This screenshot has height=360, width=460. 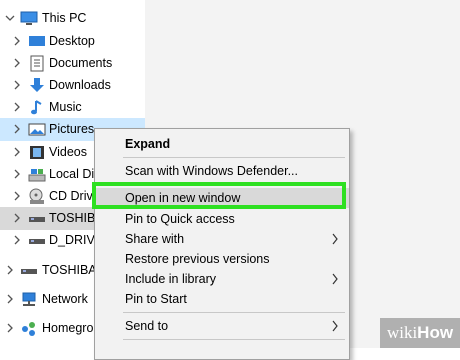 I want to click on pictures-icon, so click(x=37, y=129).